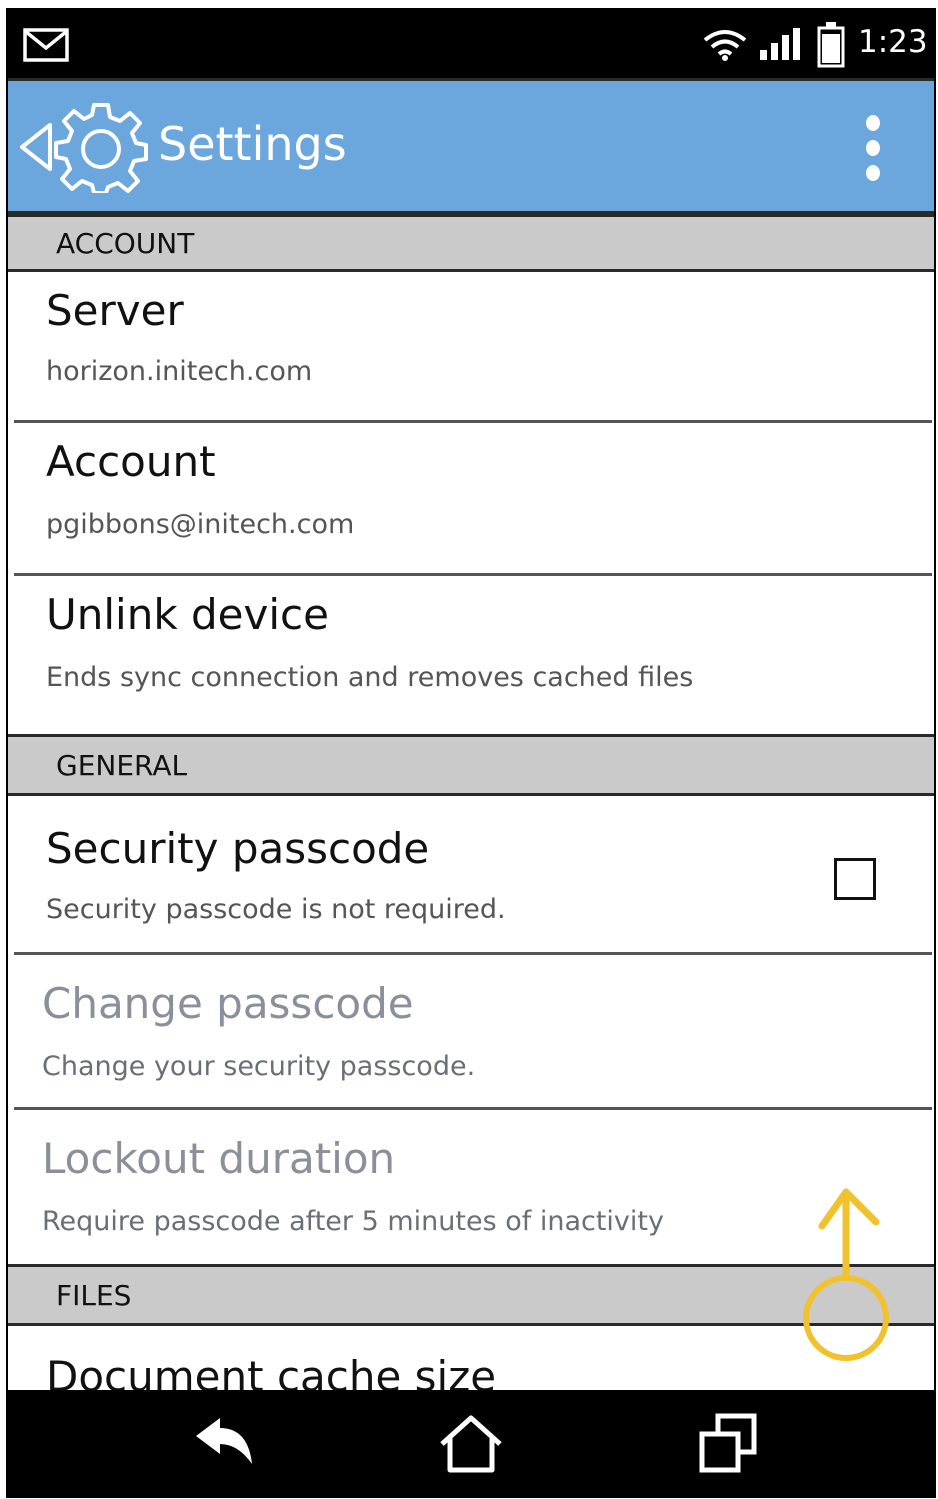 This screenshot has height=1499, width=938. What do you see at coordinates (831, 45) in the screenshot?
I see `battery-icon` at bounding box center [831, 45].